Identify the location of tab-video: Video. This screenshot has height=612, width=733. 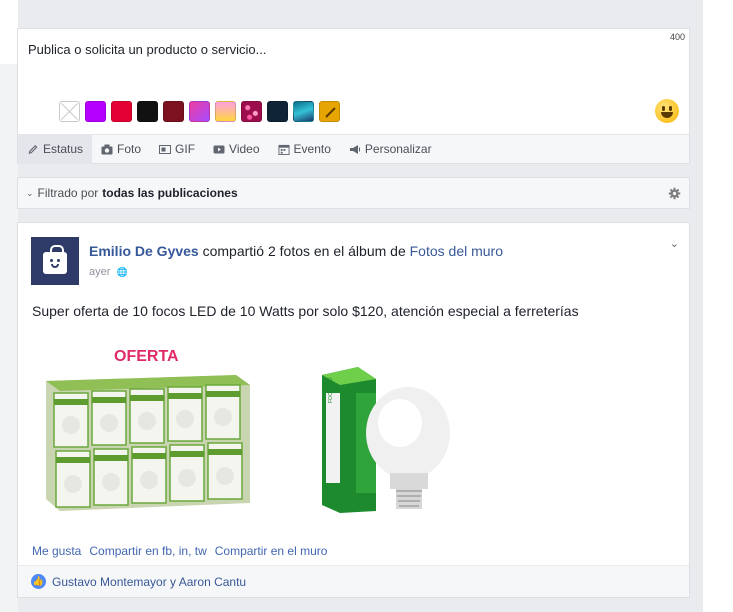
(236, 149).